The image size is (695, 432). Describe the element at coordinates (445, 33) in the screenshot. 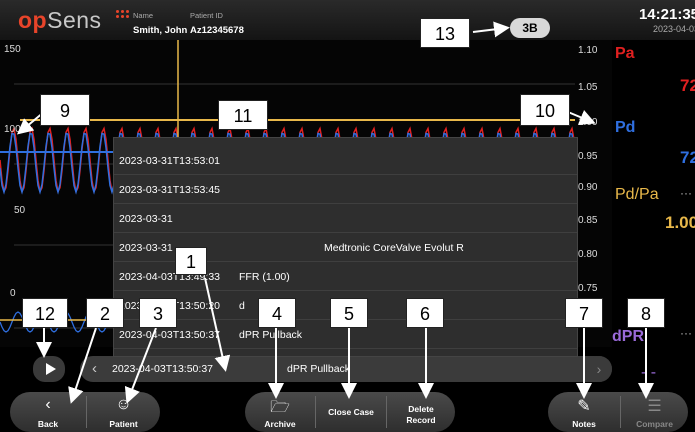

I see `callout-13: 13` at that location.